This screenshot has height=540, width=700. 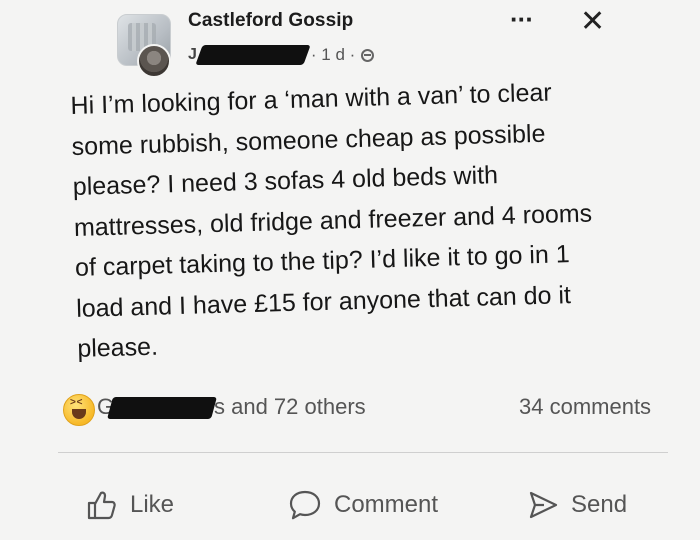 I want to click on send-button: Send, so click(x=577, y=505).